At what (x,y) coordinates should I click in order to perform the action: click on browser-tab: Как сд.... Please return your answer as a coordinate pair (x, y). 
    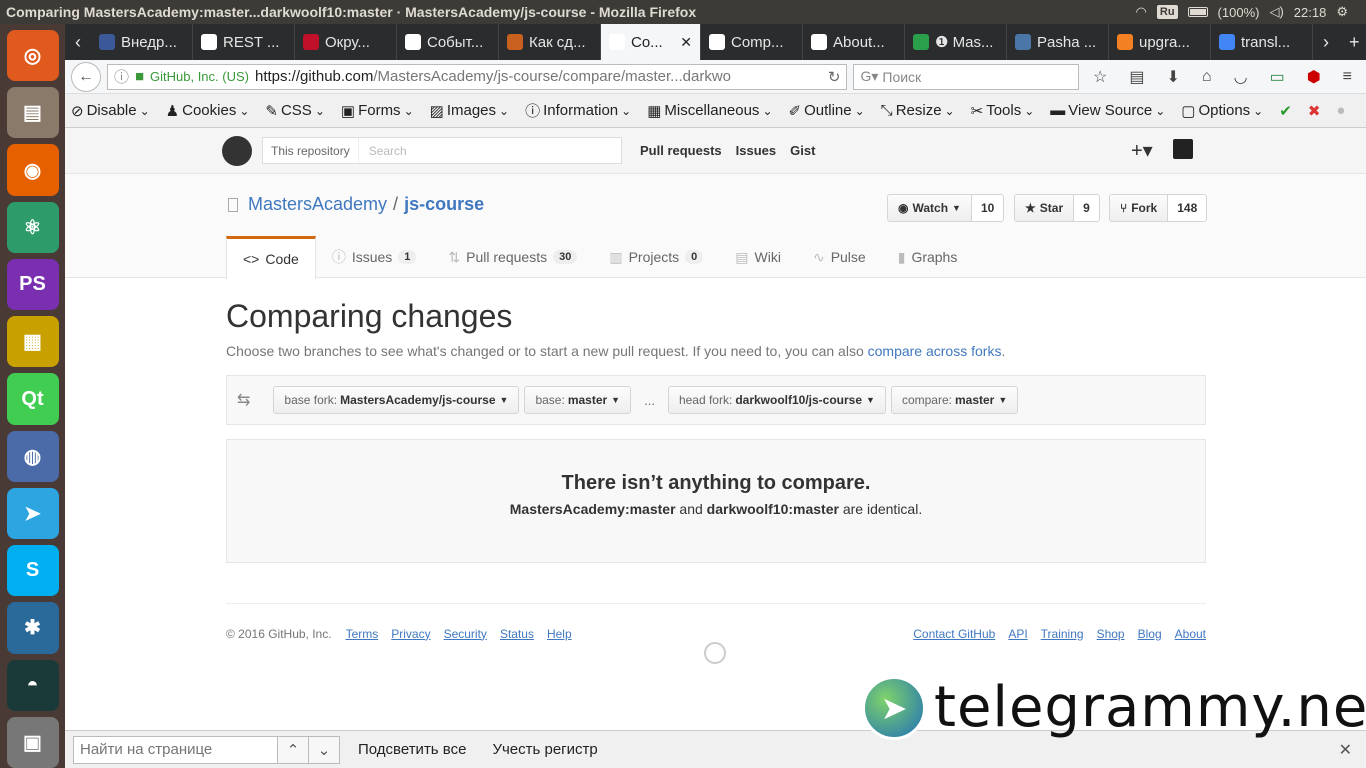
    Looking at the image, I should click on (550, 42).